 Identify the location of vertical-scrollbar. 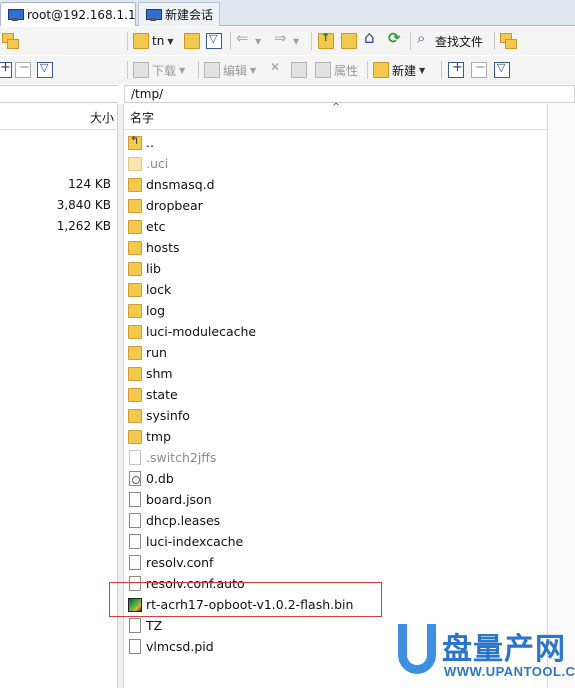
(561, 396).